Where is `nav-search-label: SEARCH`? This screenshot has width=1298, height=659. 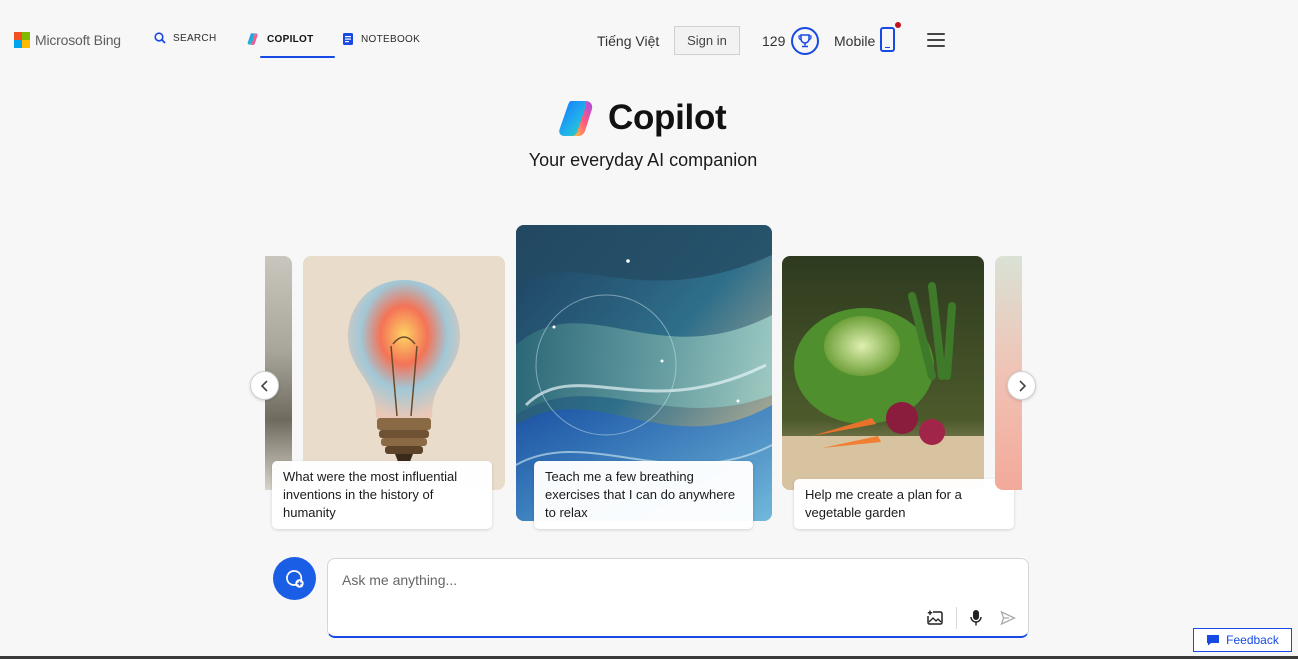 nav-search-label: SEARCH is located at coordinates (195, 38).